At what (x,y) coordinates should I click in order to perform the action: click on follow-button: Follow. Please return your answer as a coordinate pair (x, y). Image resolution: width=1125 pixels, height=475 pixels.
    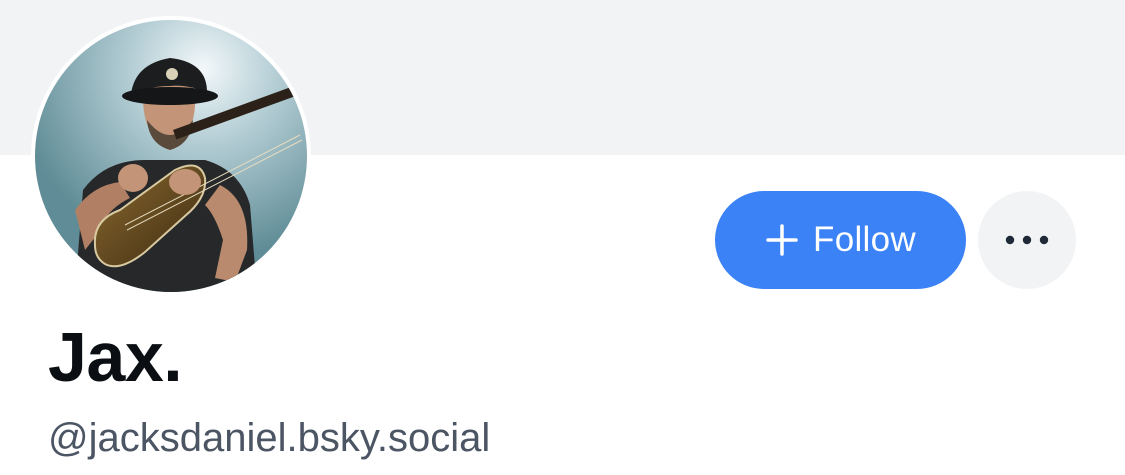
    Looking at the image, I should click on (840, 240).